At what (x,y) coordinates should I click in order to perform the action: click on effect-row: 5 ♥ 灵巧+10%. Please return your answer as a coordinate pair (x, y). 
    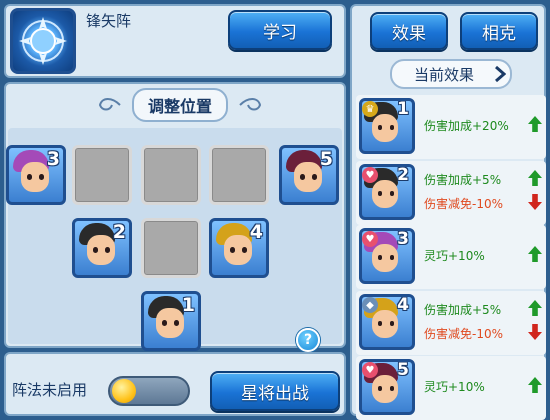
    Looking at the image, I should click on (451, 388).